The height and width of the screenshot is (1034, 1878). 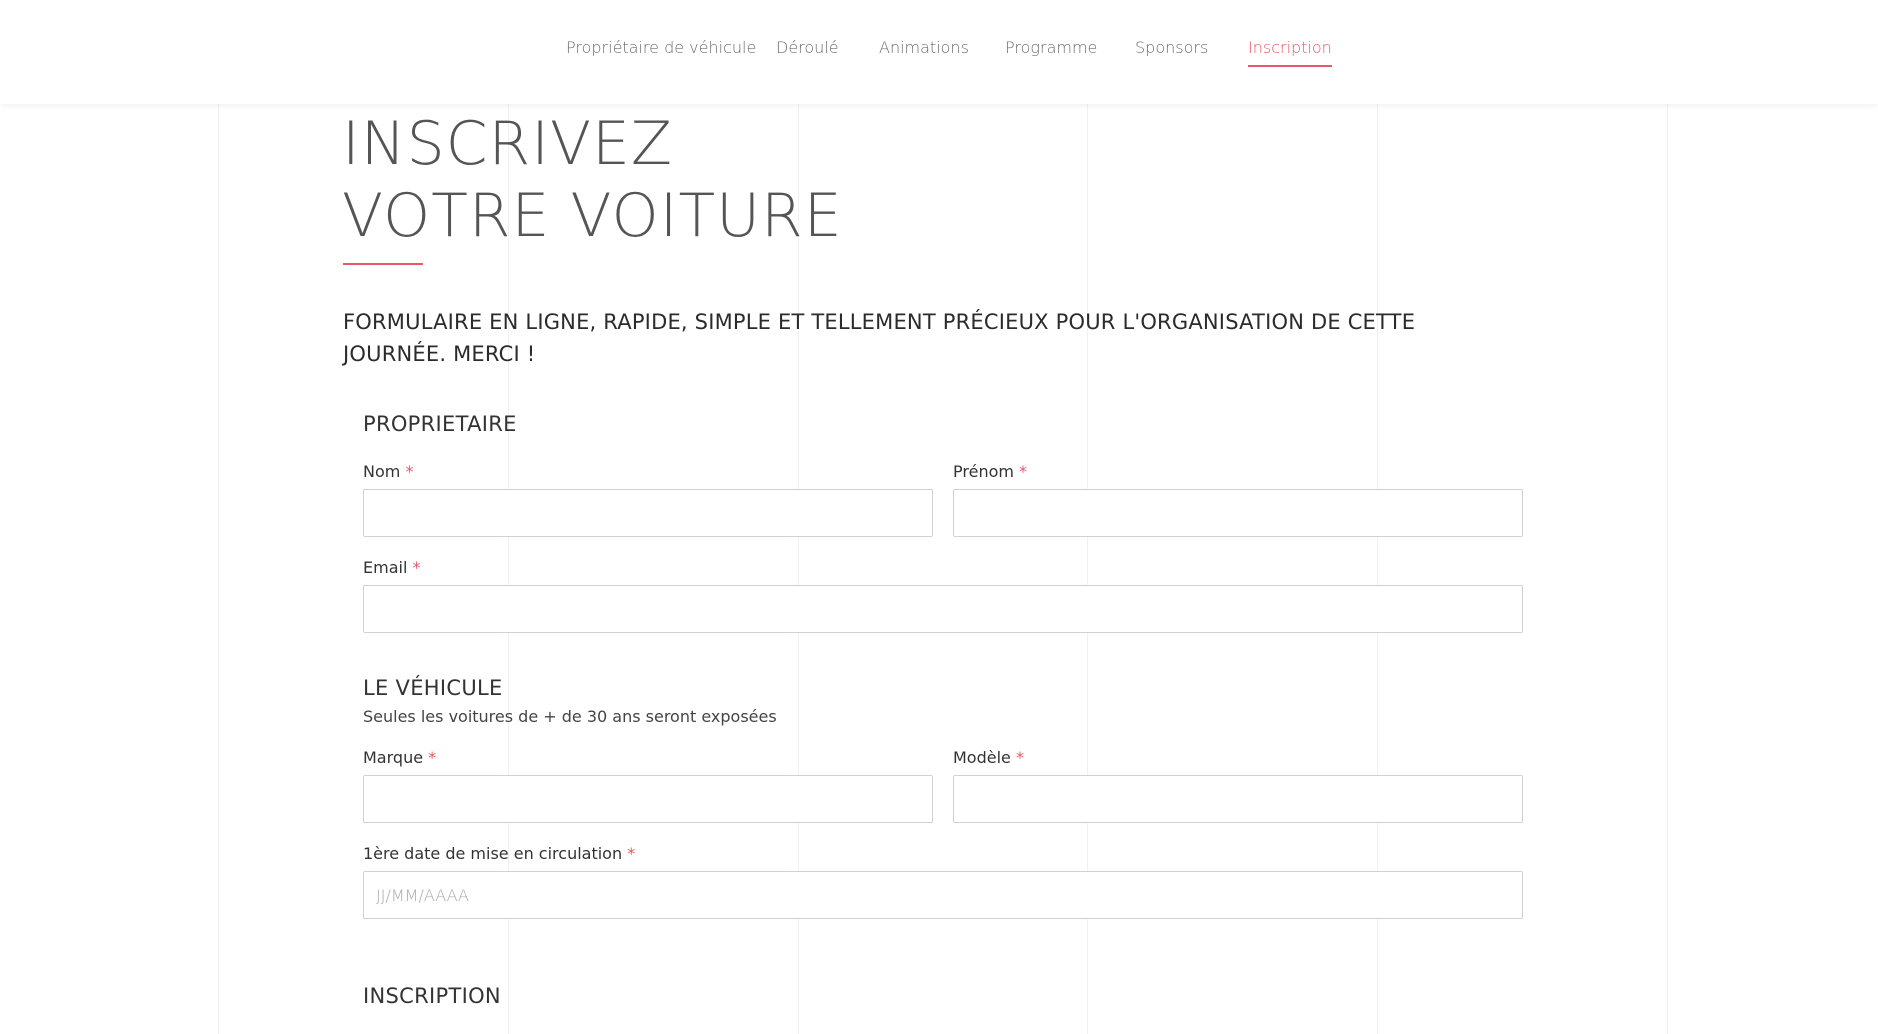 What do you see at coordinates (493, 853) in the screenshot?
I see `date-label-text: 1ère date de mise en circulation` at bounding box center [493, 853].